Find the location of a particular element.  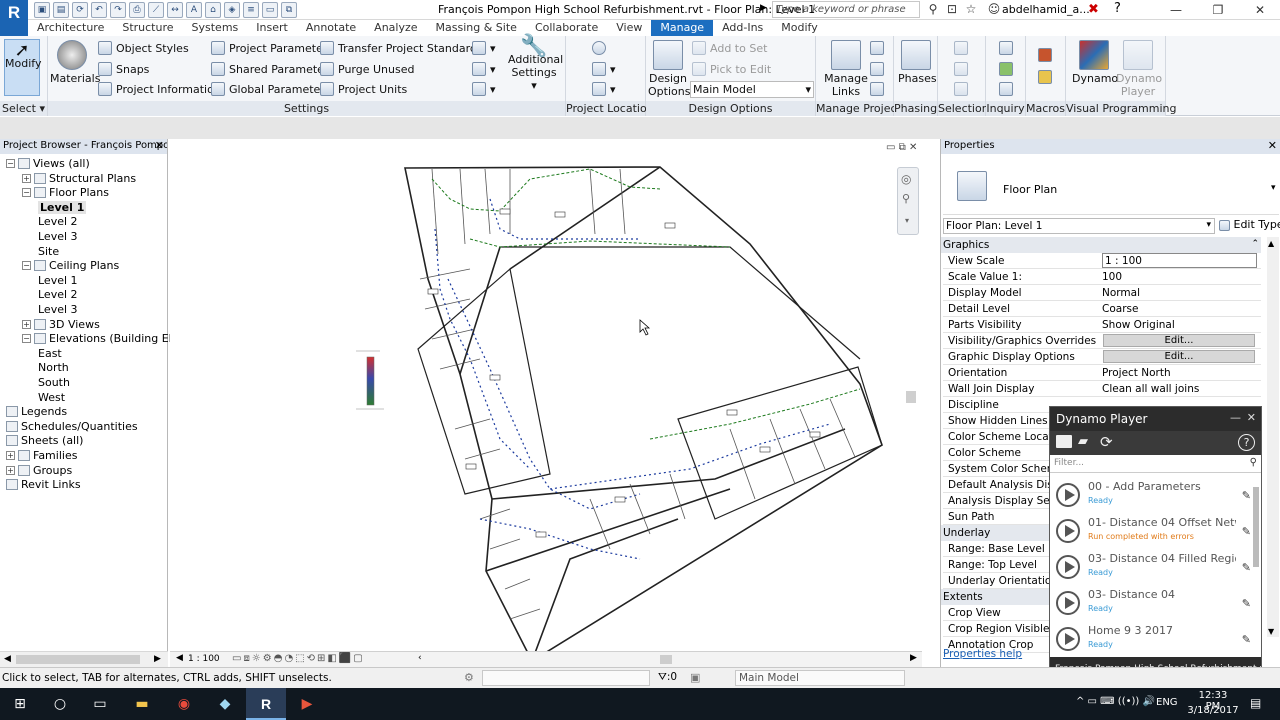

open-icon: ▣ is located at coordinates (42, 10).